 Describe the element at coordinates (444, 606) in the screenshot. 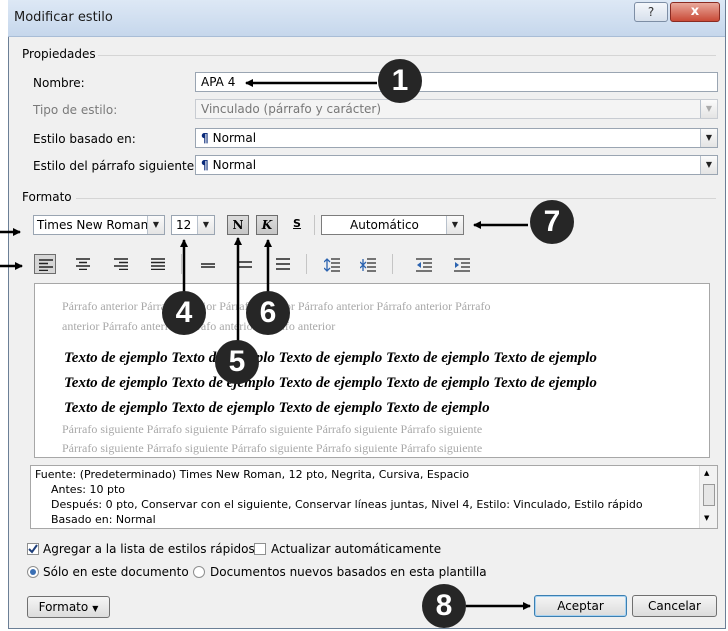

I see `callout-8: 8` at that location.